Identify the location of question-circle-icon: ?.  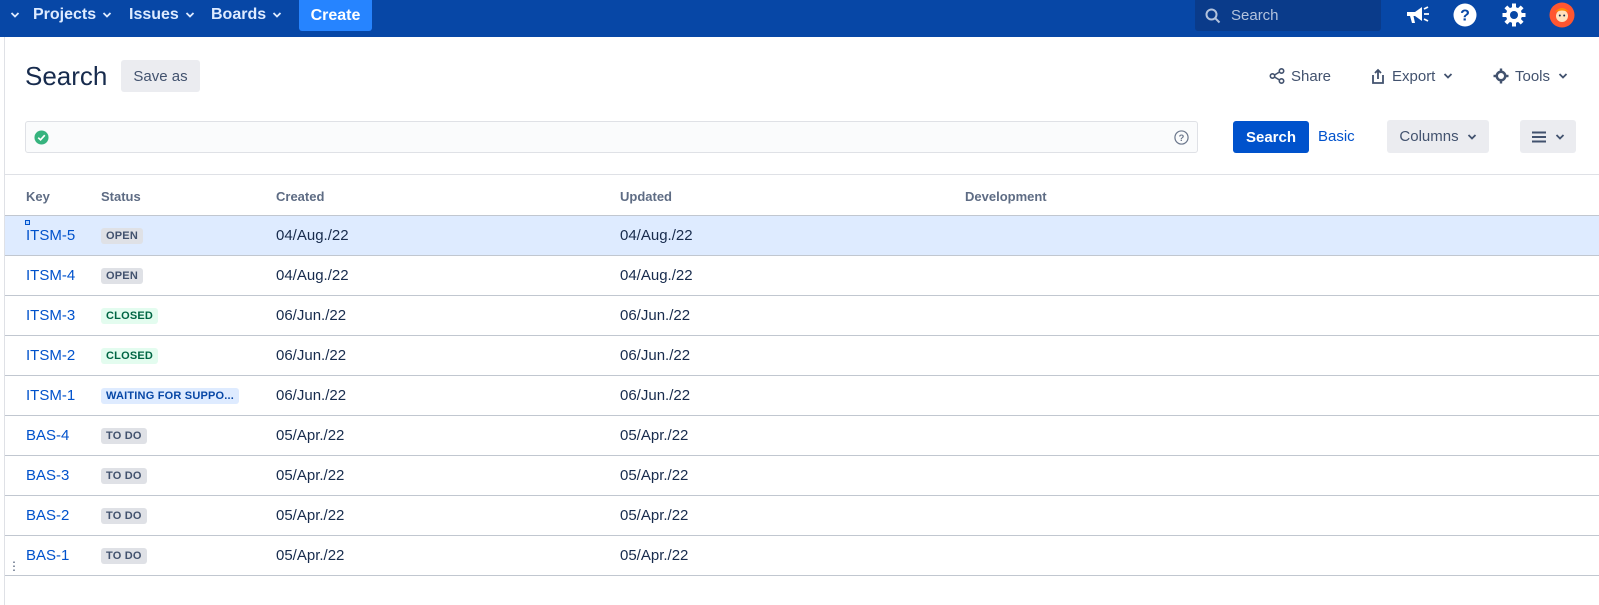
(1181, 137).